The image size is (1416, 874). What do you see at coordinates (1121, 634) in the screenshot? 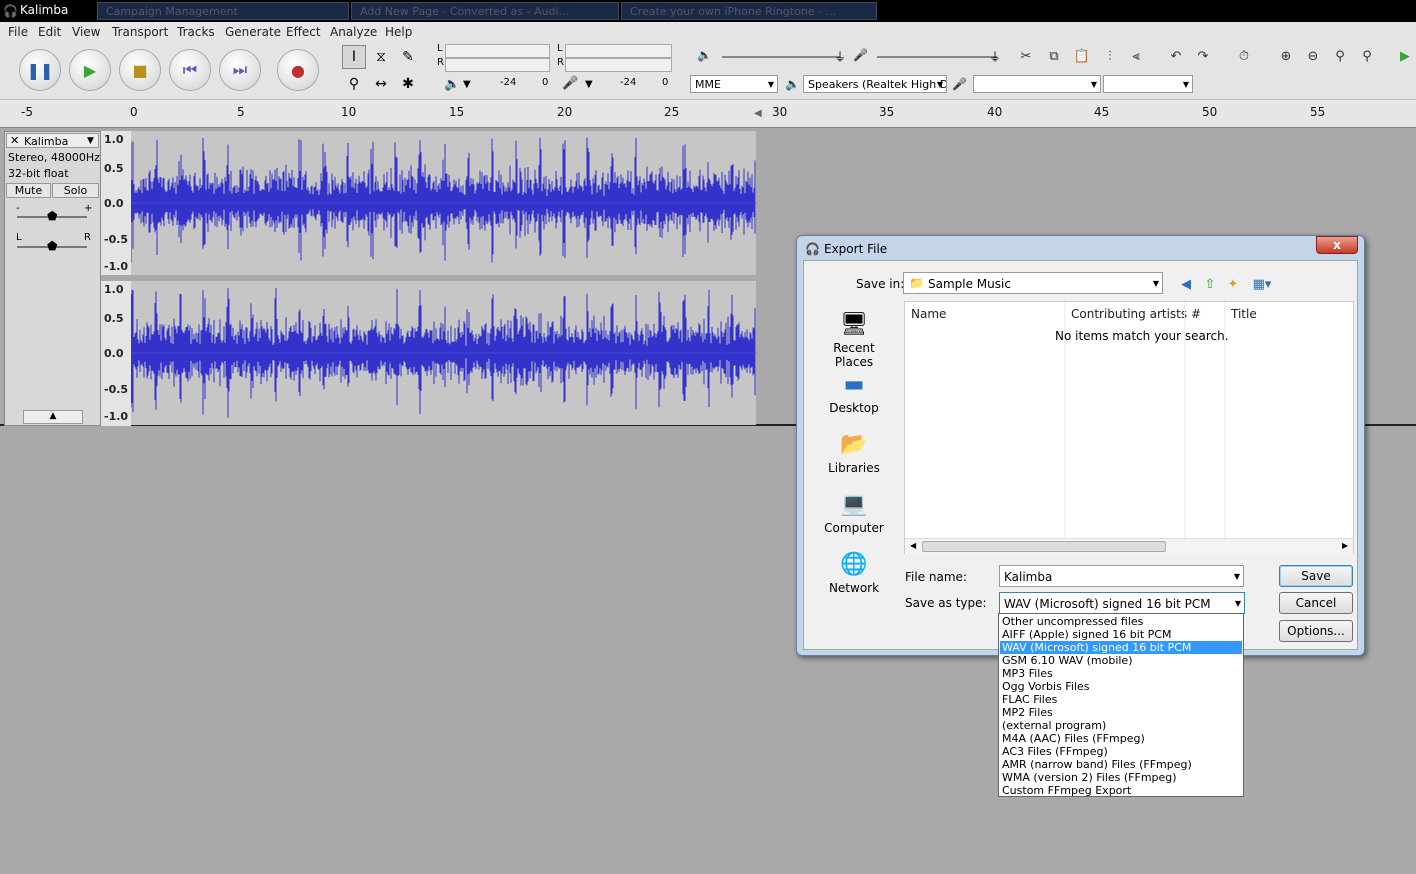
I see `file-type-option: AIFF (Apple) signed 16 bit PCM` at bounding box center [1121, 634].